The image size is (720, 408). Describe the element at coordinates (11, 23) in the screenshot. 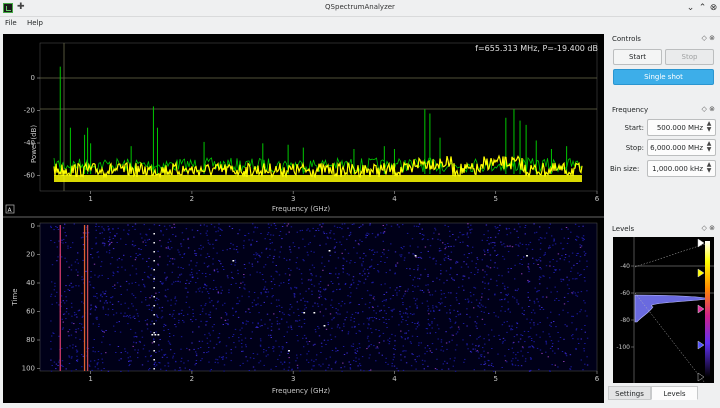

I see `menu-file: File` at that location.